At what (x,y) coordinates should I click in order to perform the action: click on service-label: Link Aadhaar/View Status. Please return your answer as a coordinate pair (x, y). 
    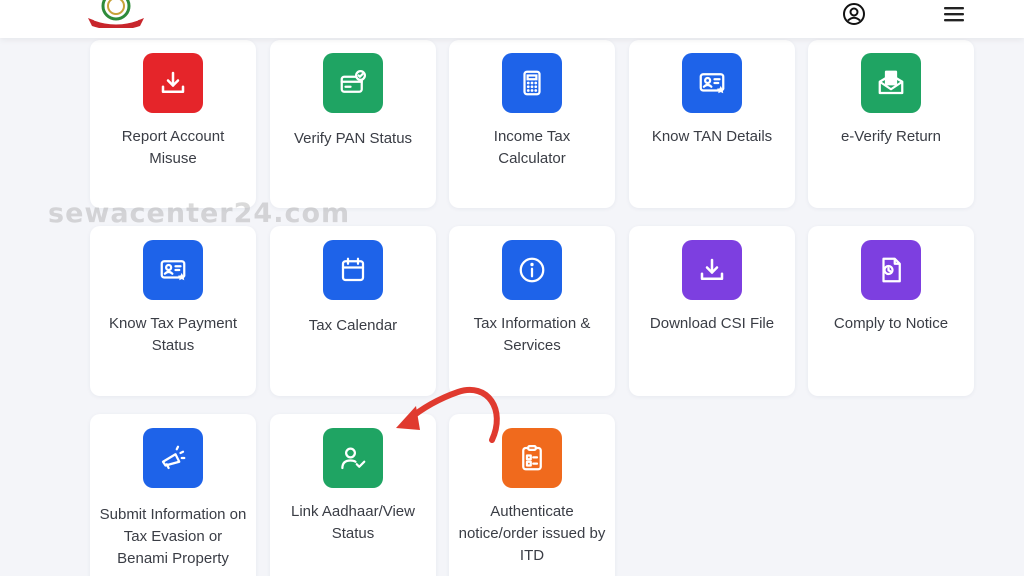
    Looking at the image, I should click on (353, 522).